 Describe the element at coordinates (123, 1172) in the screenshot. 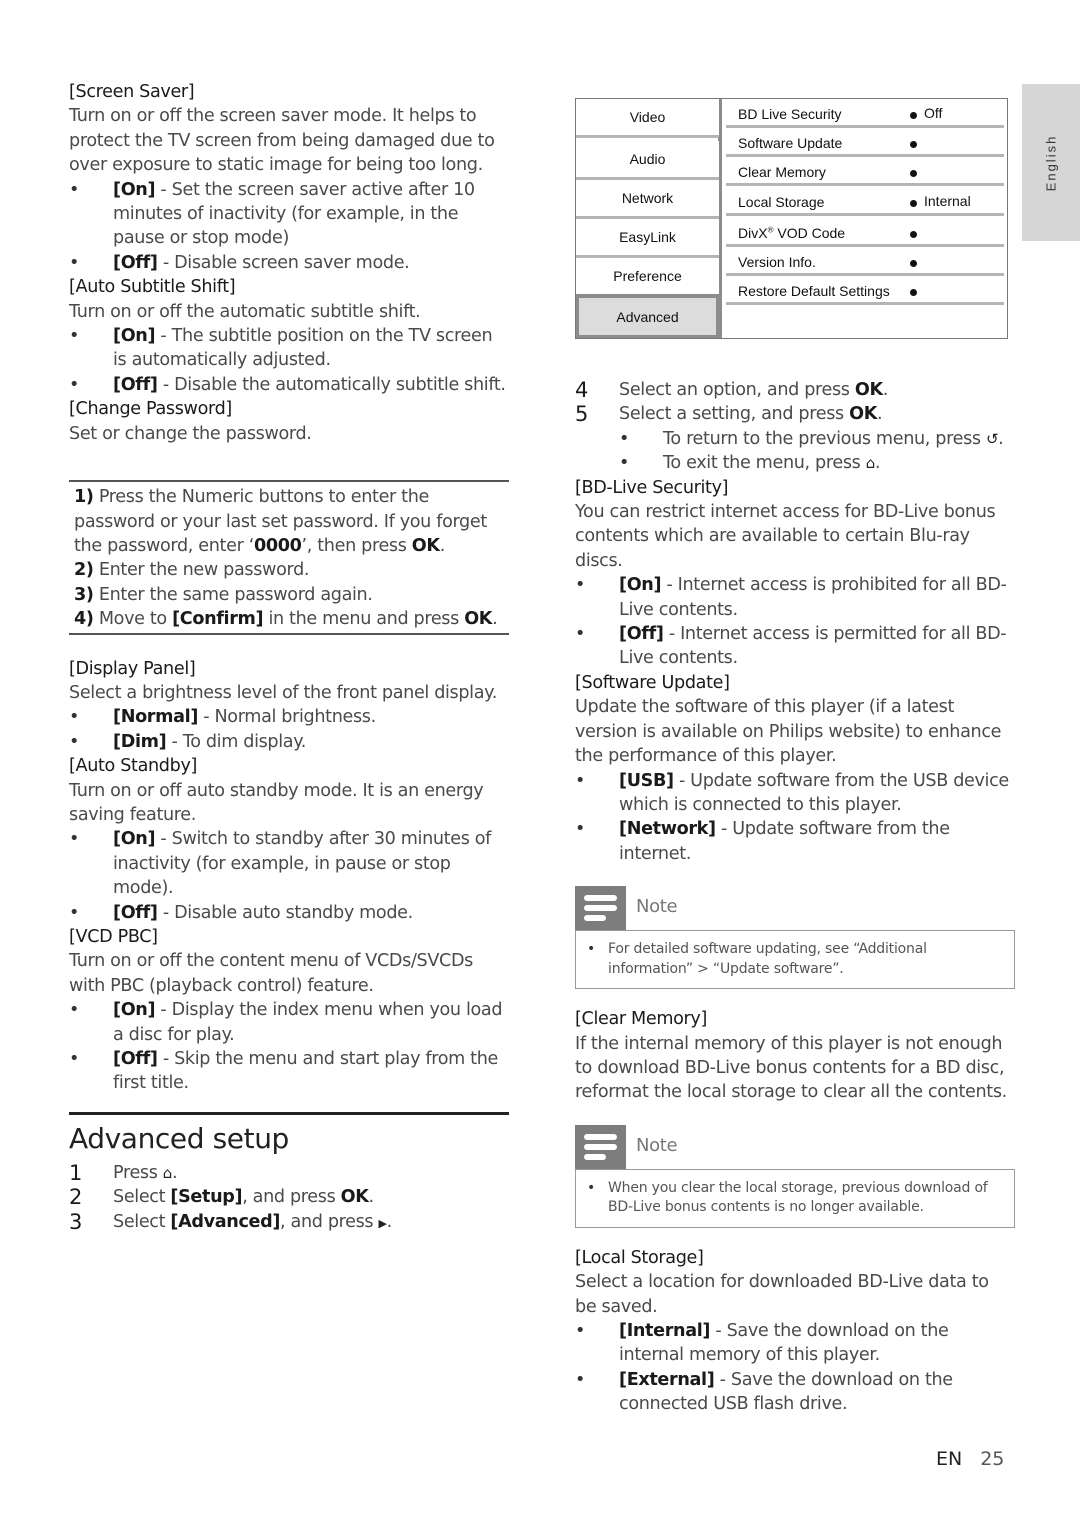

I see `setup-step-1: 1 Press ⌂.` at that location.